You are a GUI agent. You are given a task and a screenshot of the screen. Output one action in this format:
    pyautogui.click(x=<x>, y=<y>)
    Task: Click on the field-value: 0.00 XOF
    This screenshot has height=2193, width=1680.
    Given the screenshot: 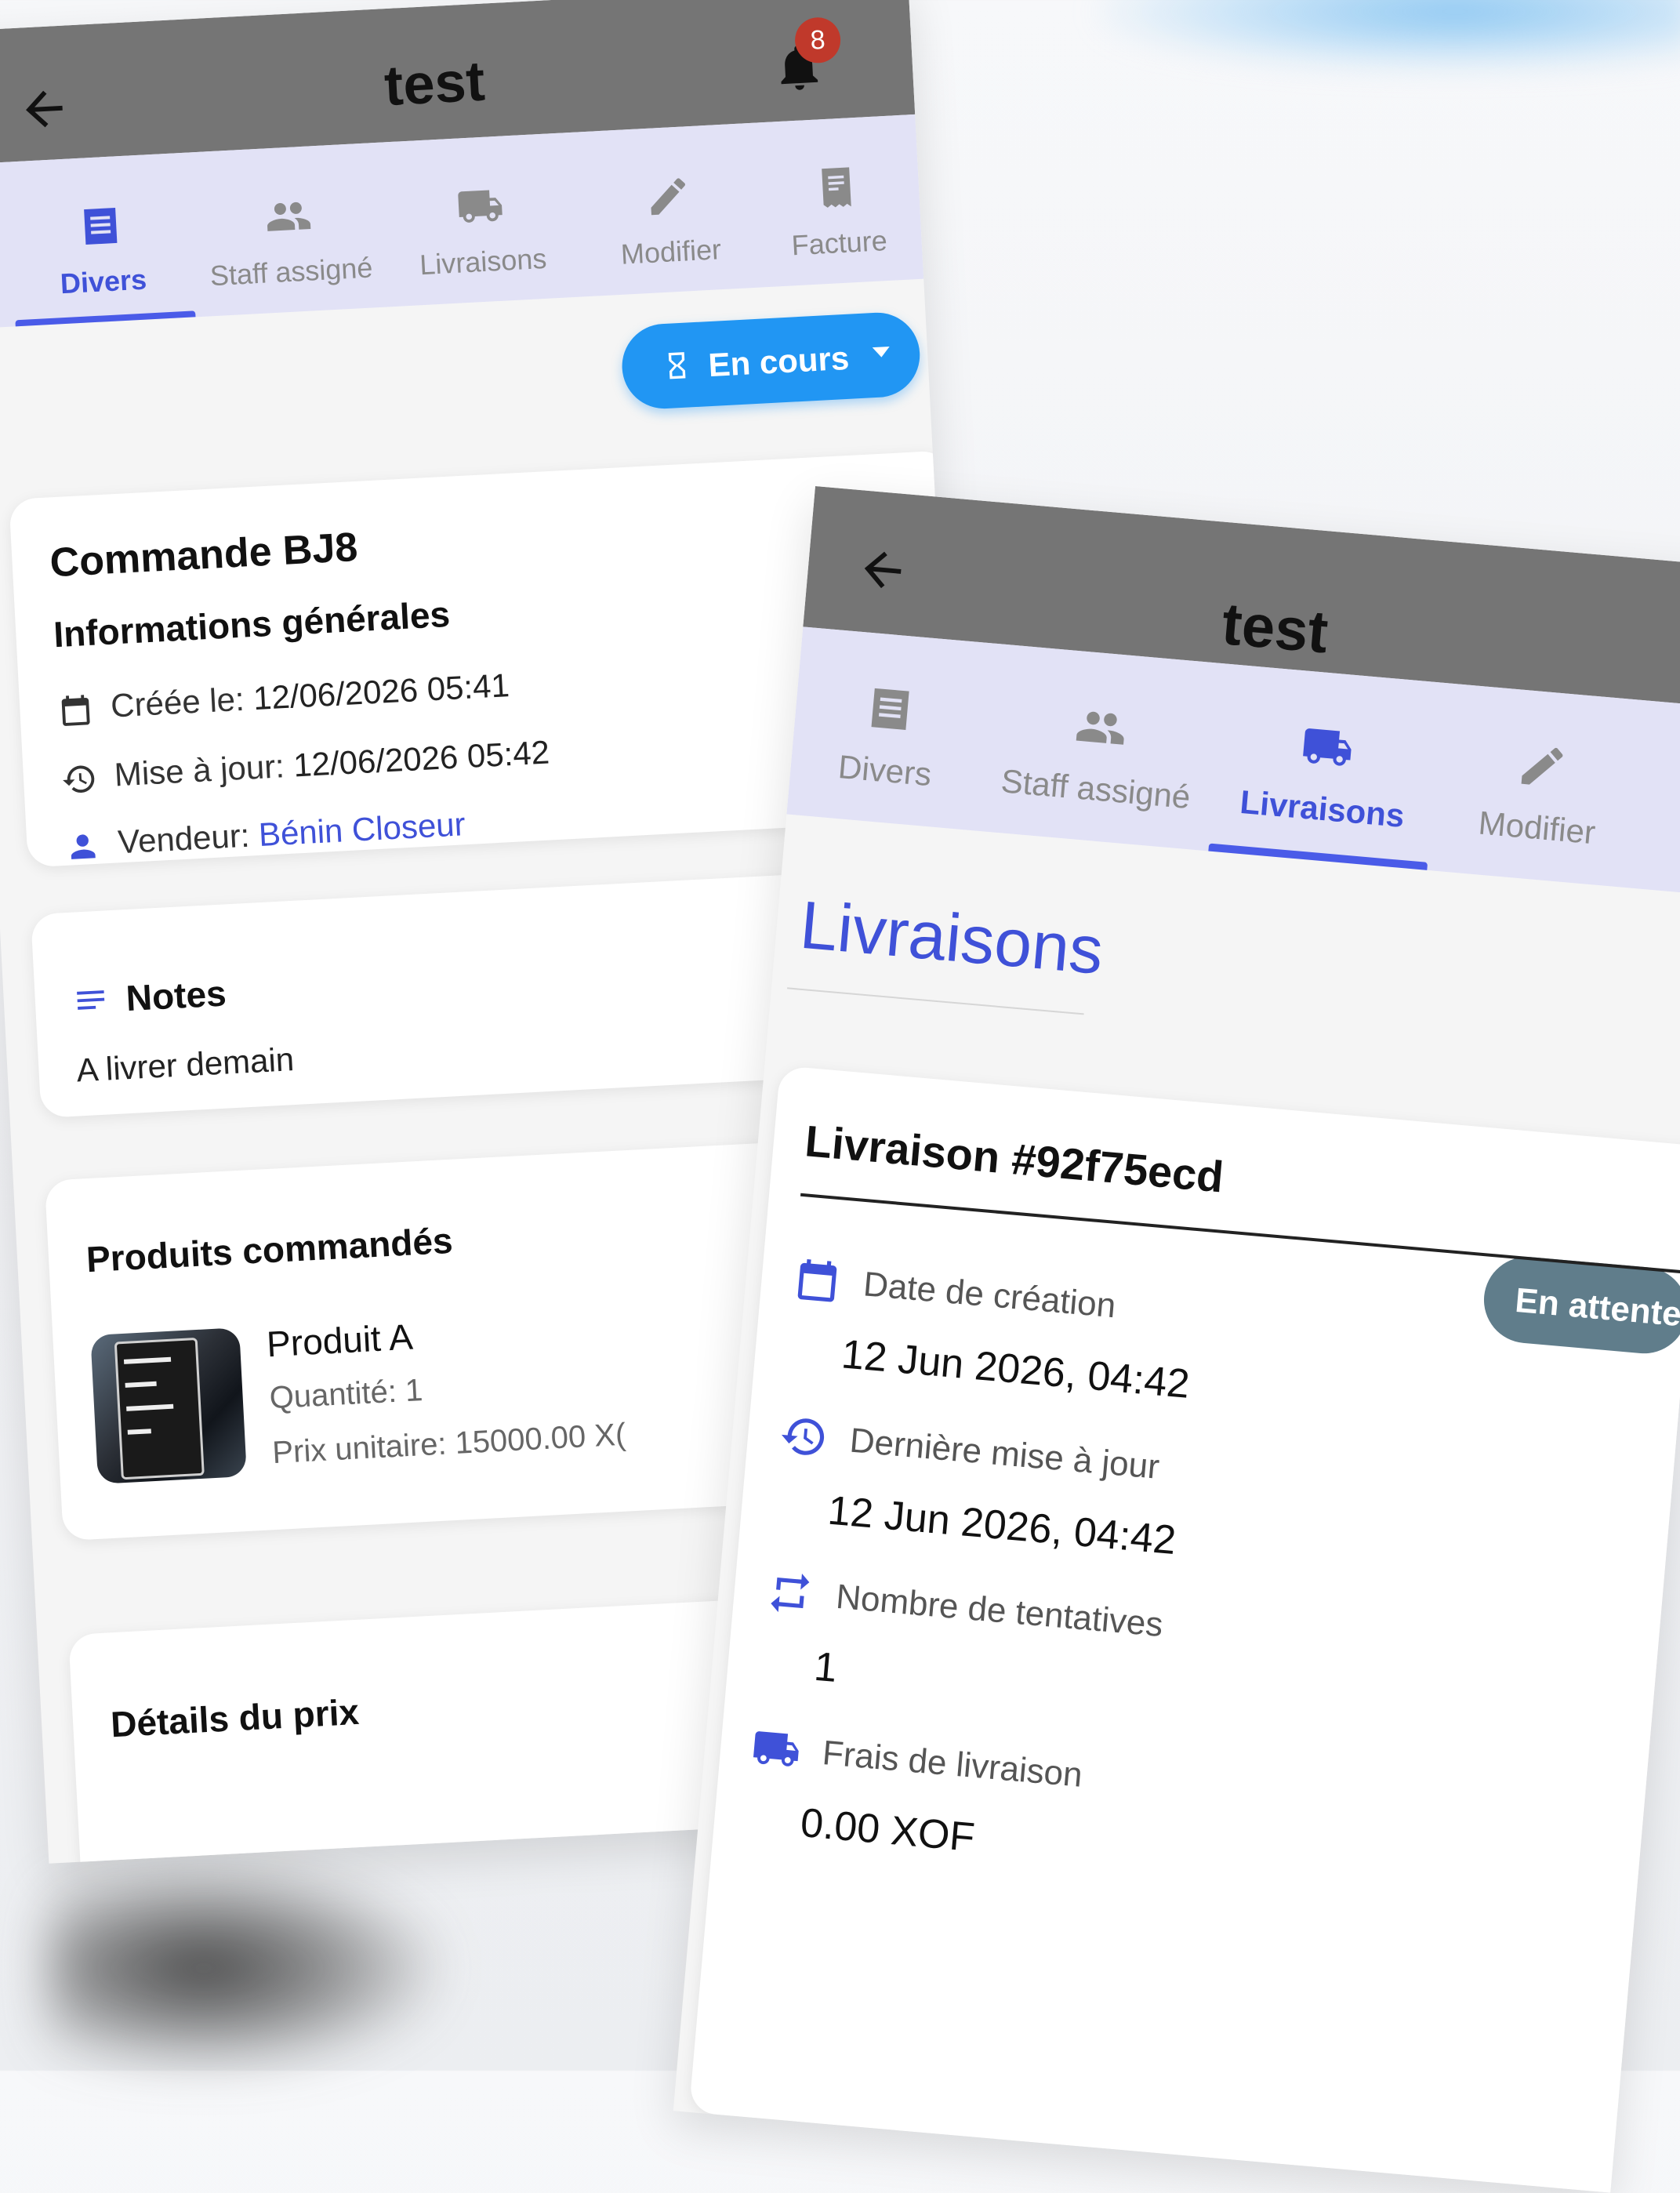 What is the action you would take?
    pyautogui.click(x=887, y=1830)
    